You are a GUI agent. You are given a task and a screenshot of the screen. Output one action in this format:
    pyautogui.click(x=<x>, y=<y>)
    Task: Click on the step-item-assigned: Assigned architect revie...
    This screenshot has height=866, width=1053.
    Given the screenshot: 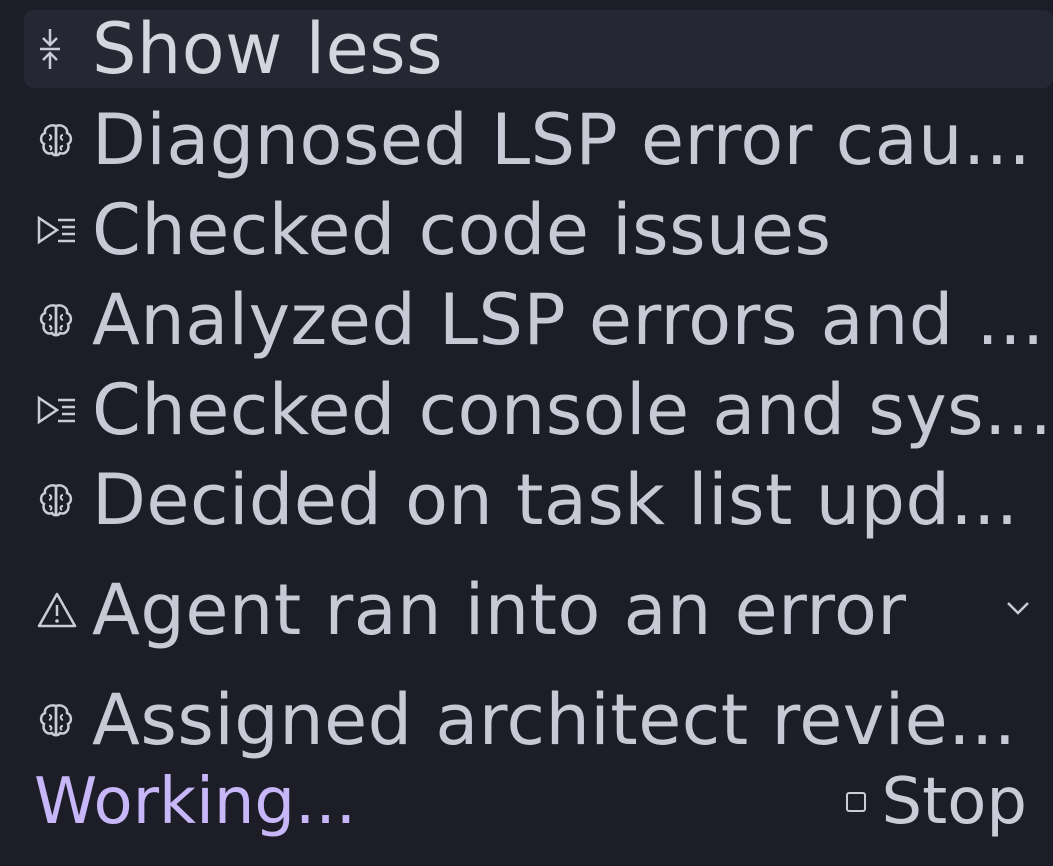 What is the action you would take?
    pyautogui.click(x=538, y=720)
    